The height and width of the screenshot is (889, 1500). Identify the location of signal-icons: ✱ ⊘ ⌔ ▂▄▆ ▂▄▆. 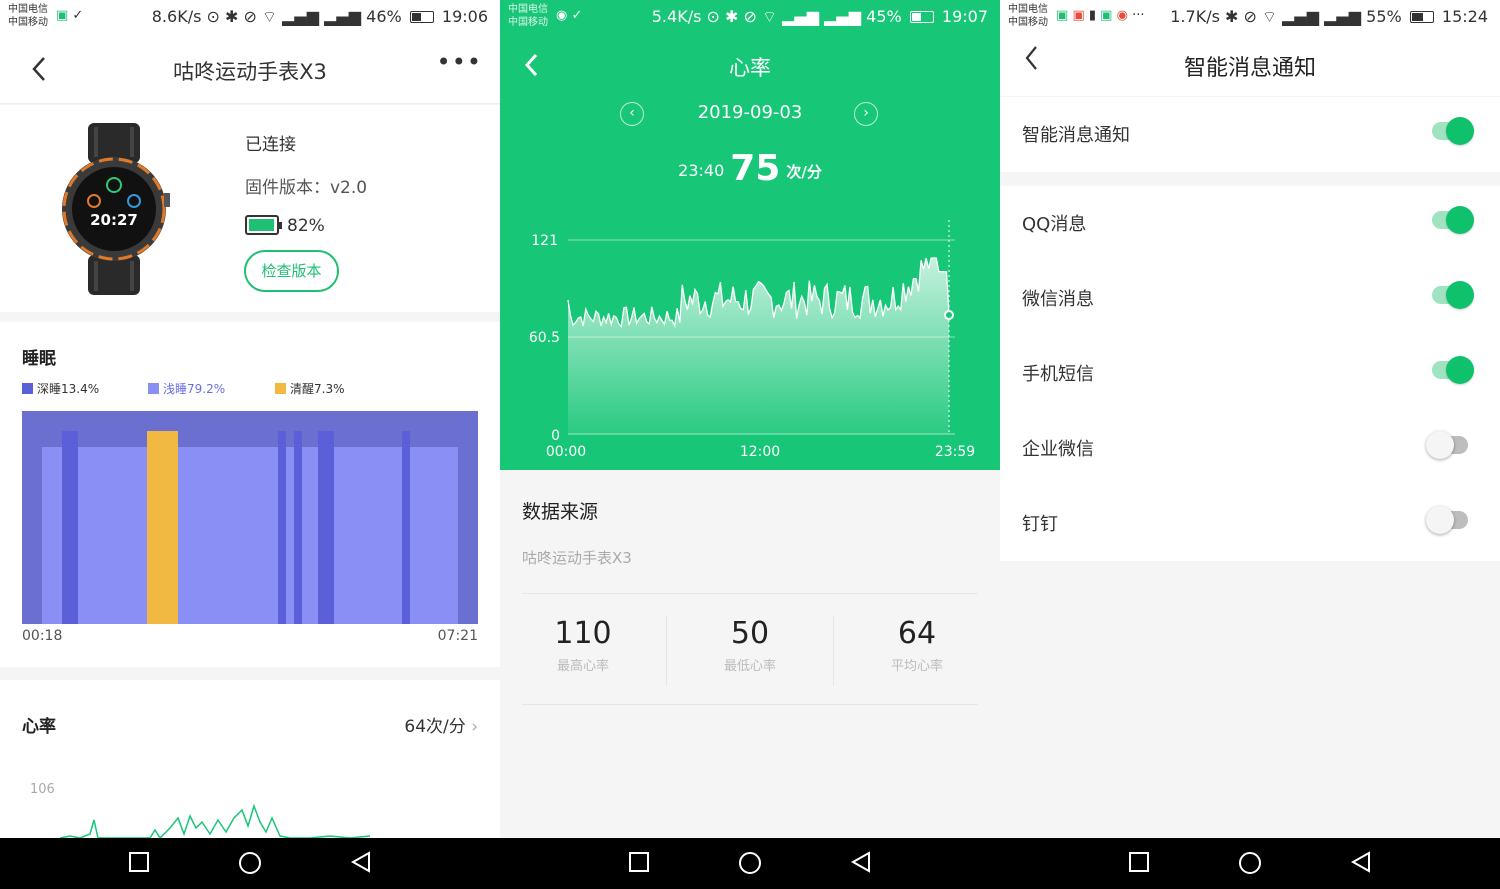
(1293, 16).